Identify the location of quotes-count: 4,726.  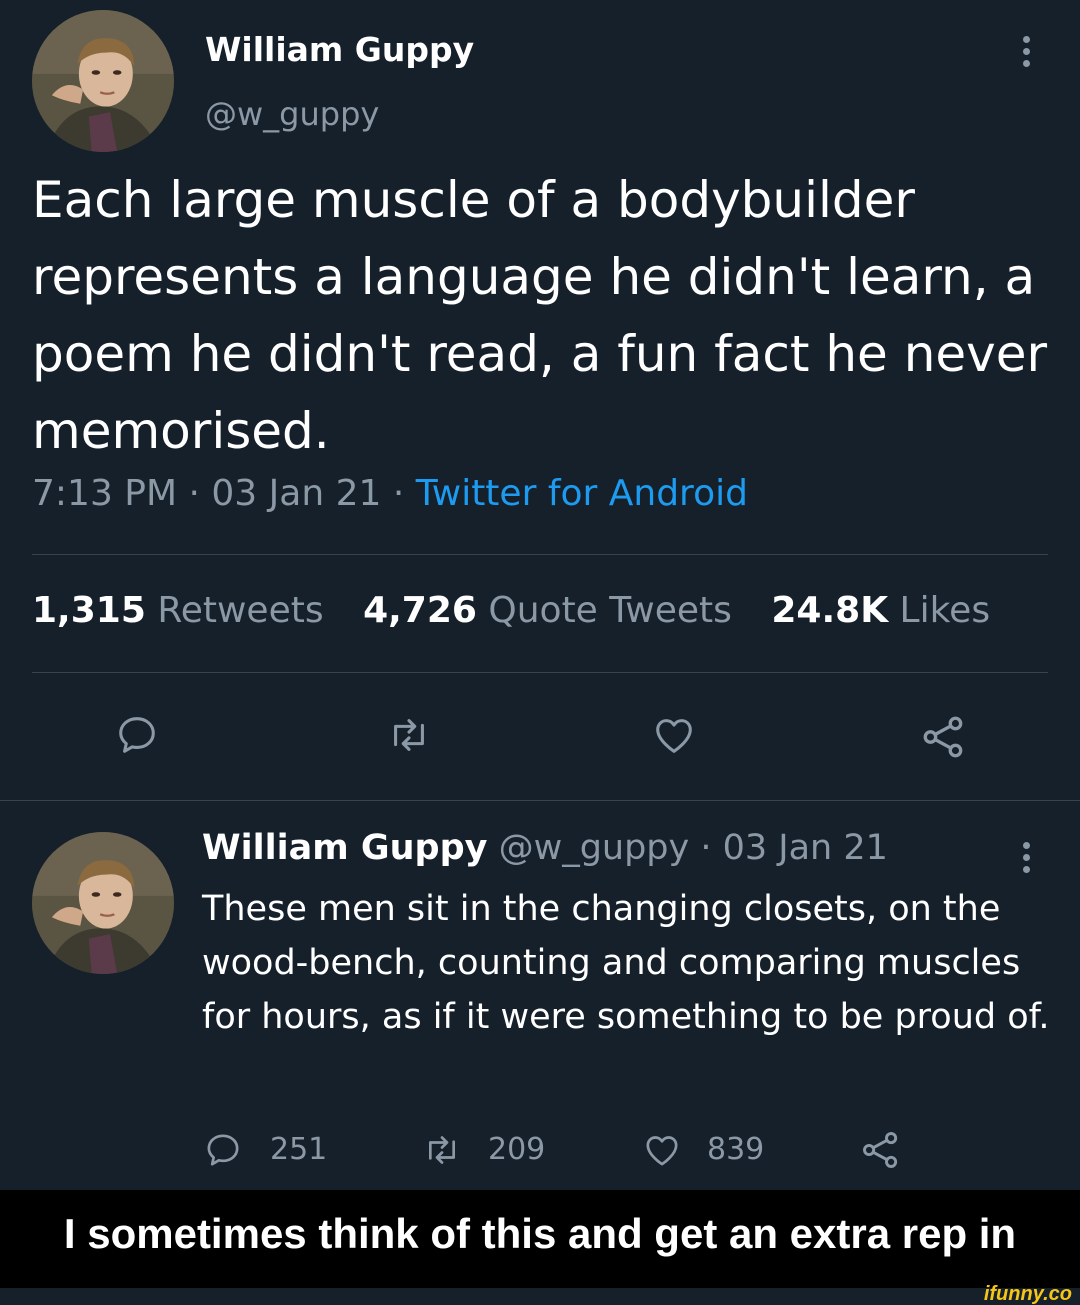
(420, 610).